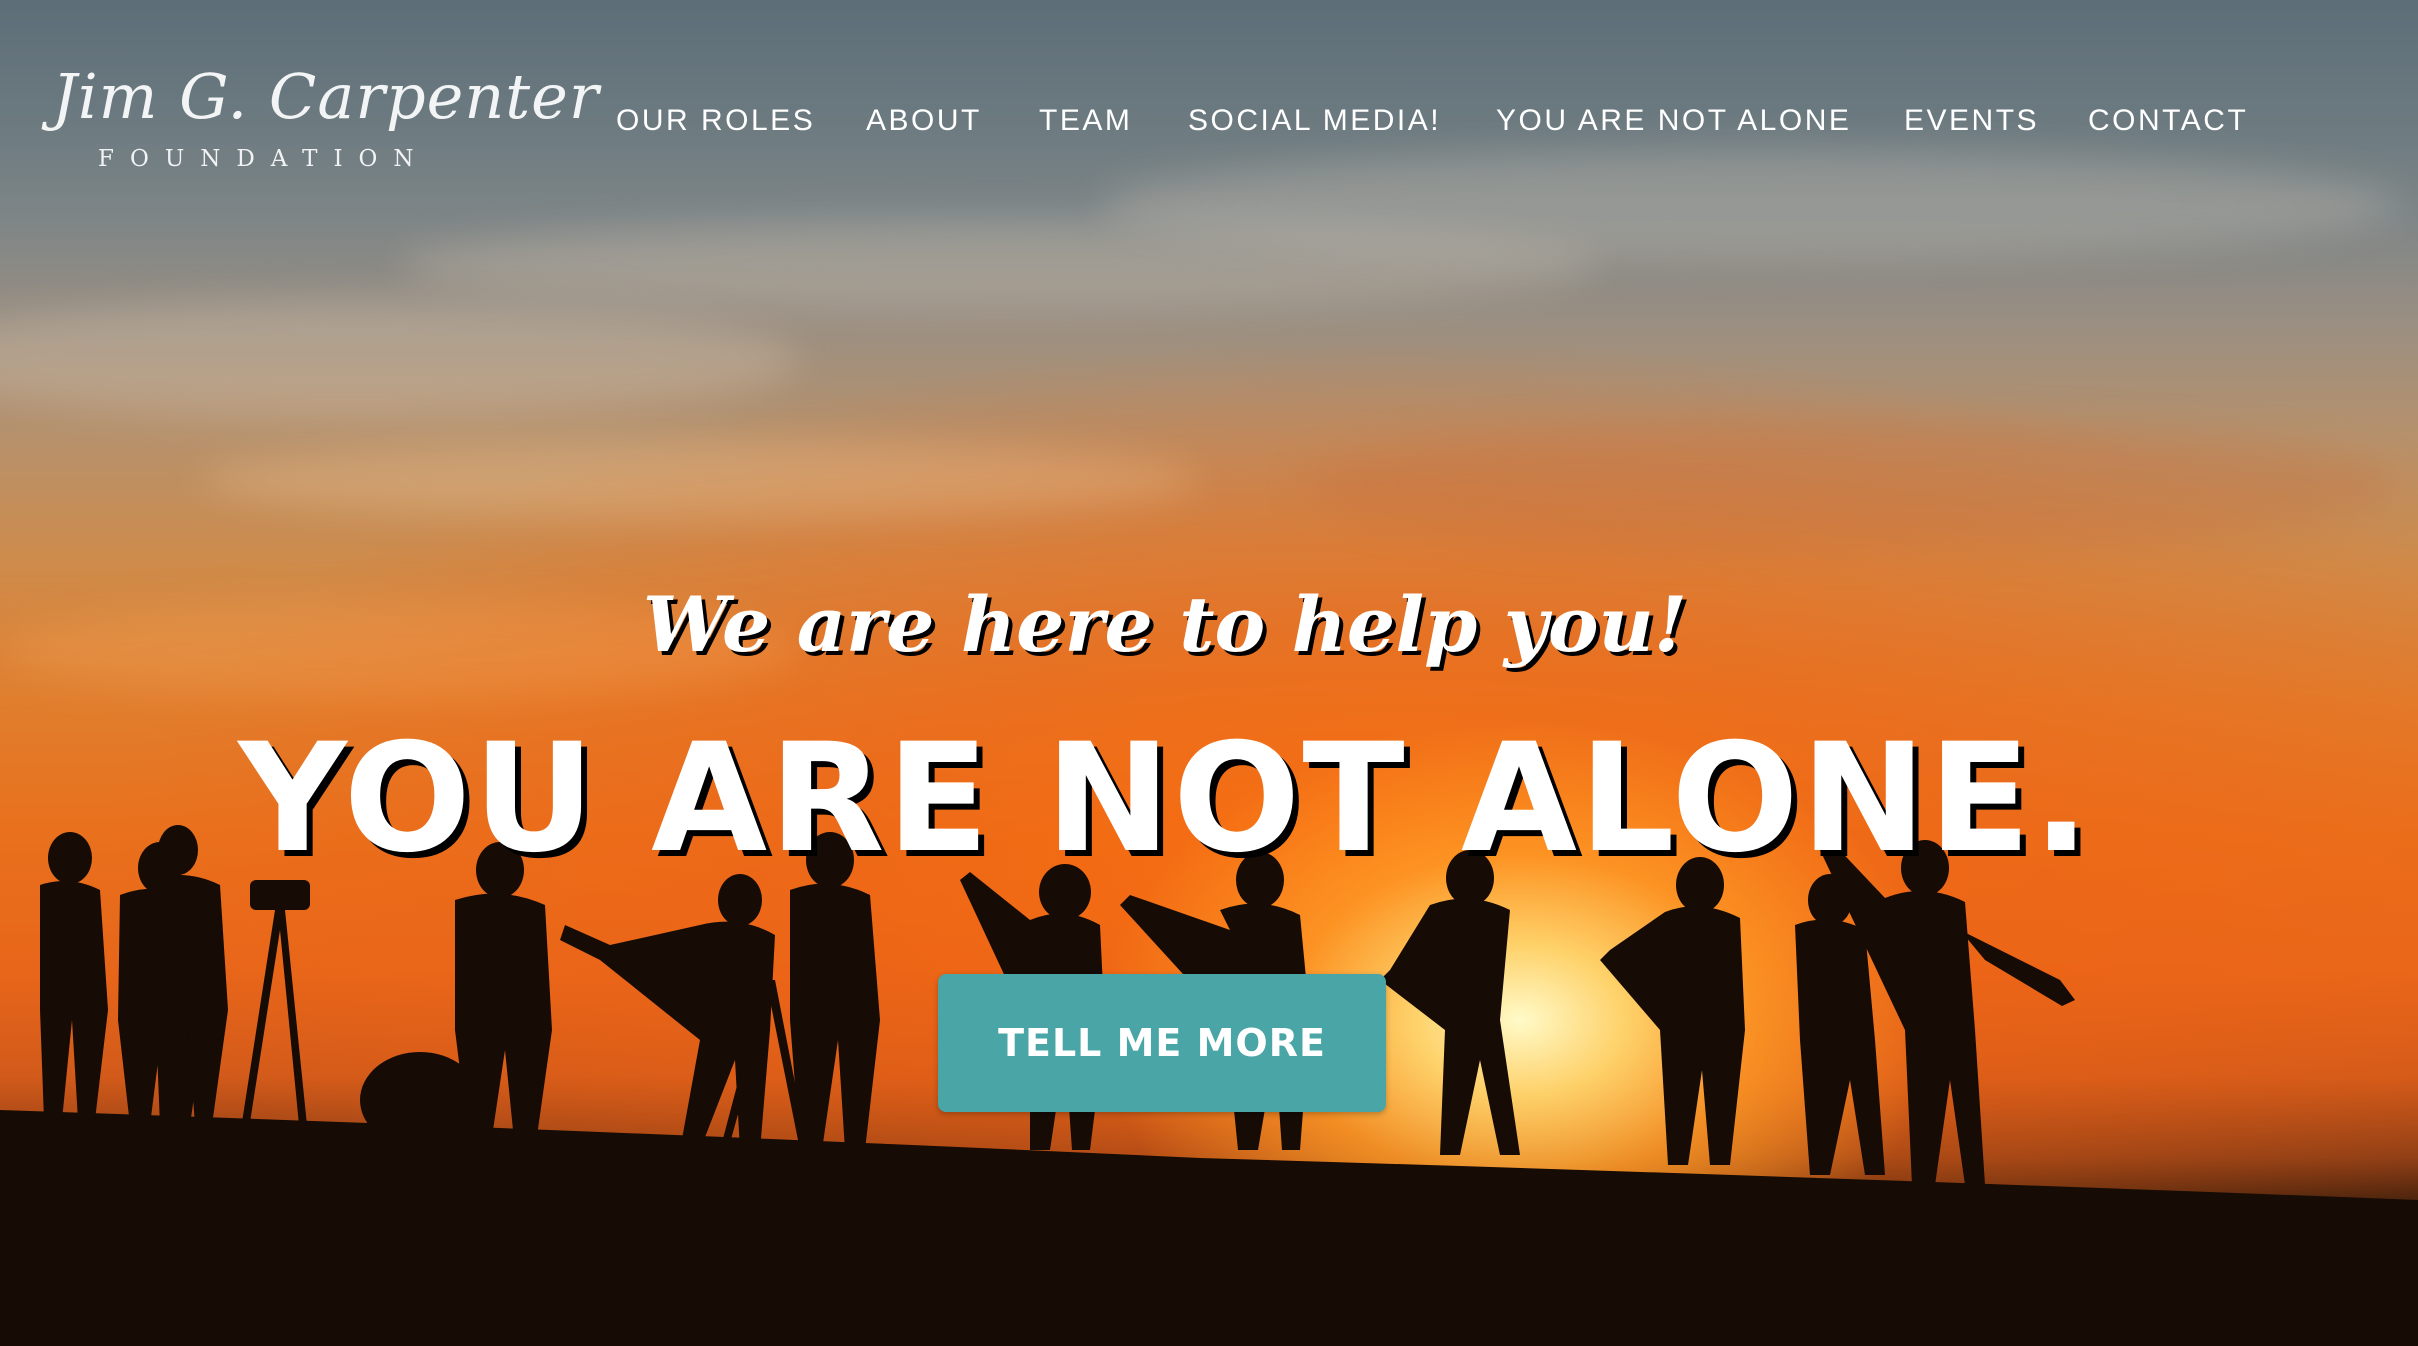 The image size is (2418, 1346). Describe the element at coordinates (1673, 121) in the screenshot. I see `nav-you-are-not-alone: YOU ARE NOT ALONE` at that location.